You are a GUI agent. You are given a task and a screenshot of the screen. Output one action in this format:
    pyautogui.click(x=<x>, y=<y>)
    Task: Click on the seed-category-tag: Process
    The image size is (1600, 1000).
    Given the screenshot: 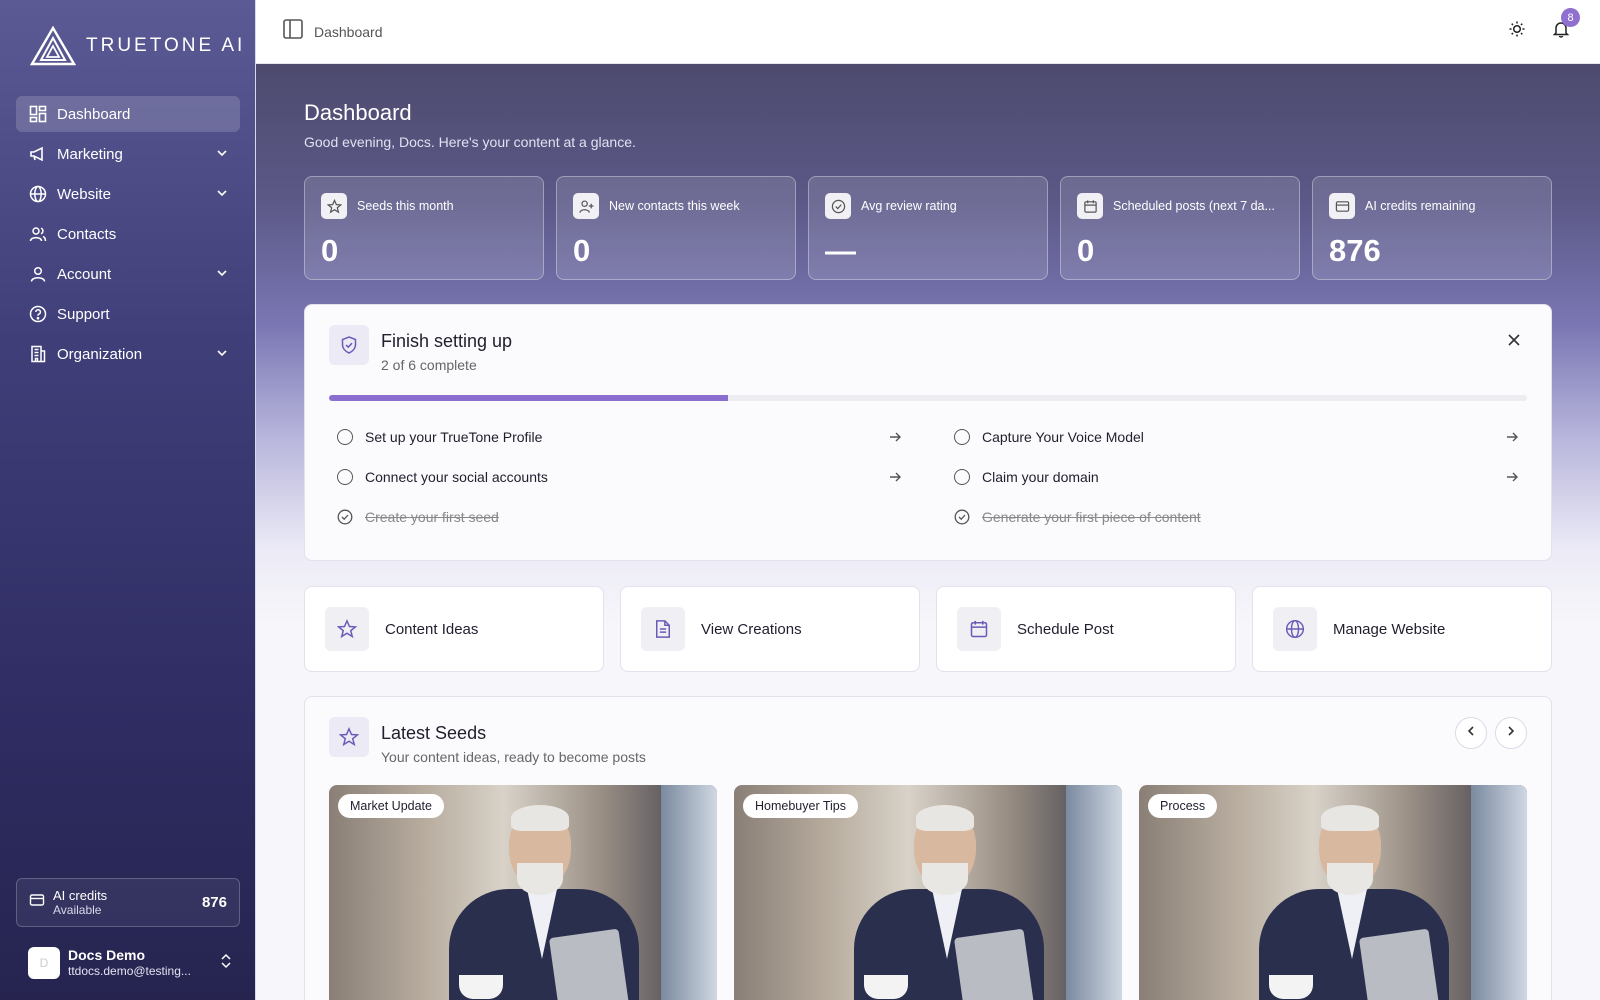 What is the action you would take?
    pyautogui.click(x=1183, y=806)
    